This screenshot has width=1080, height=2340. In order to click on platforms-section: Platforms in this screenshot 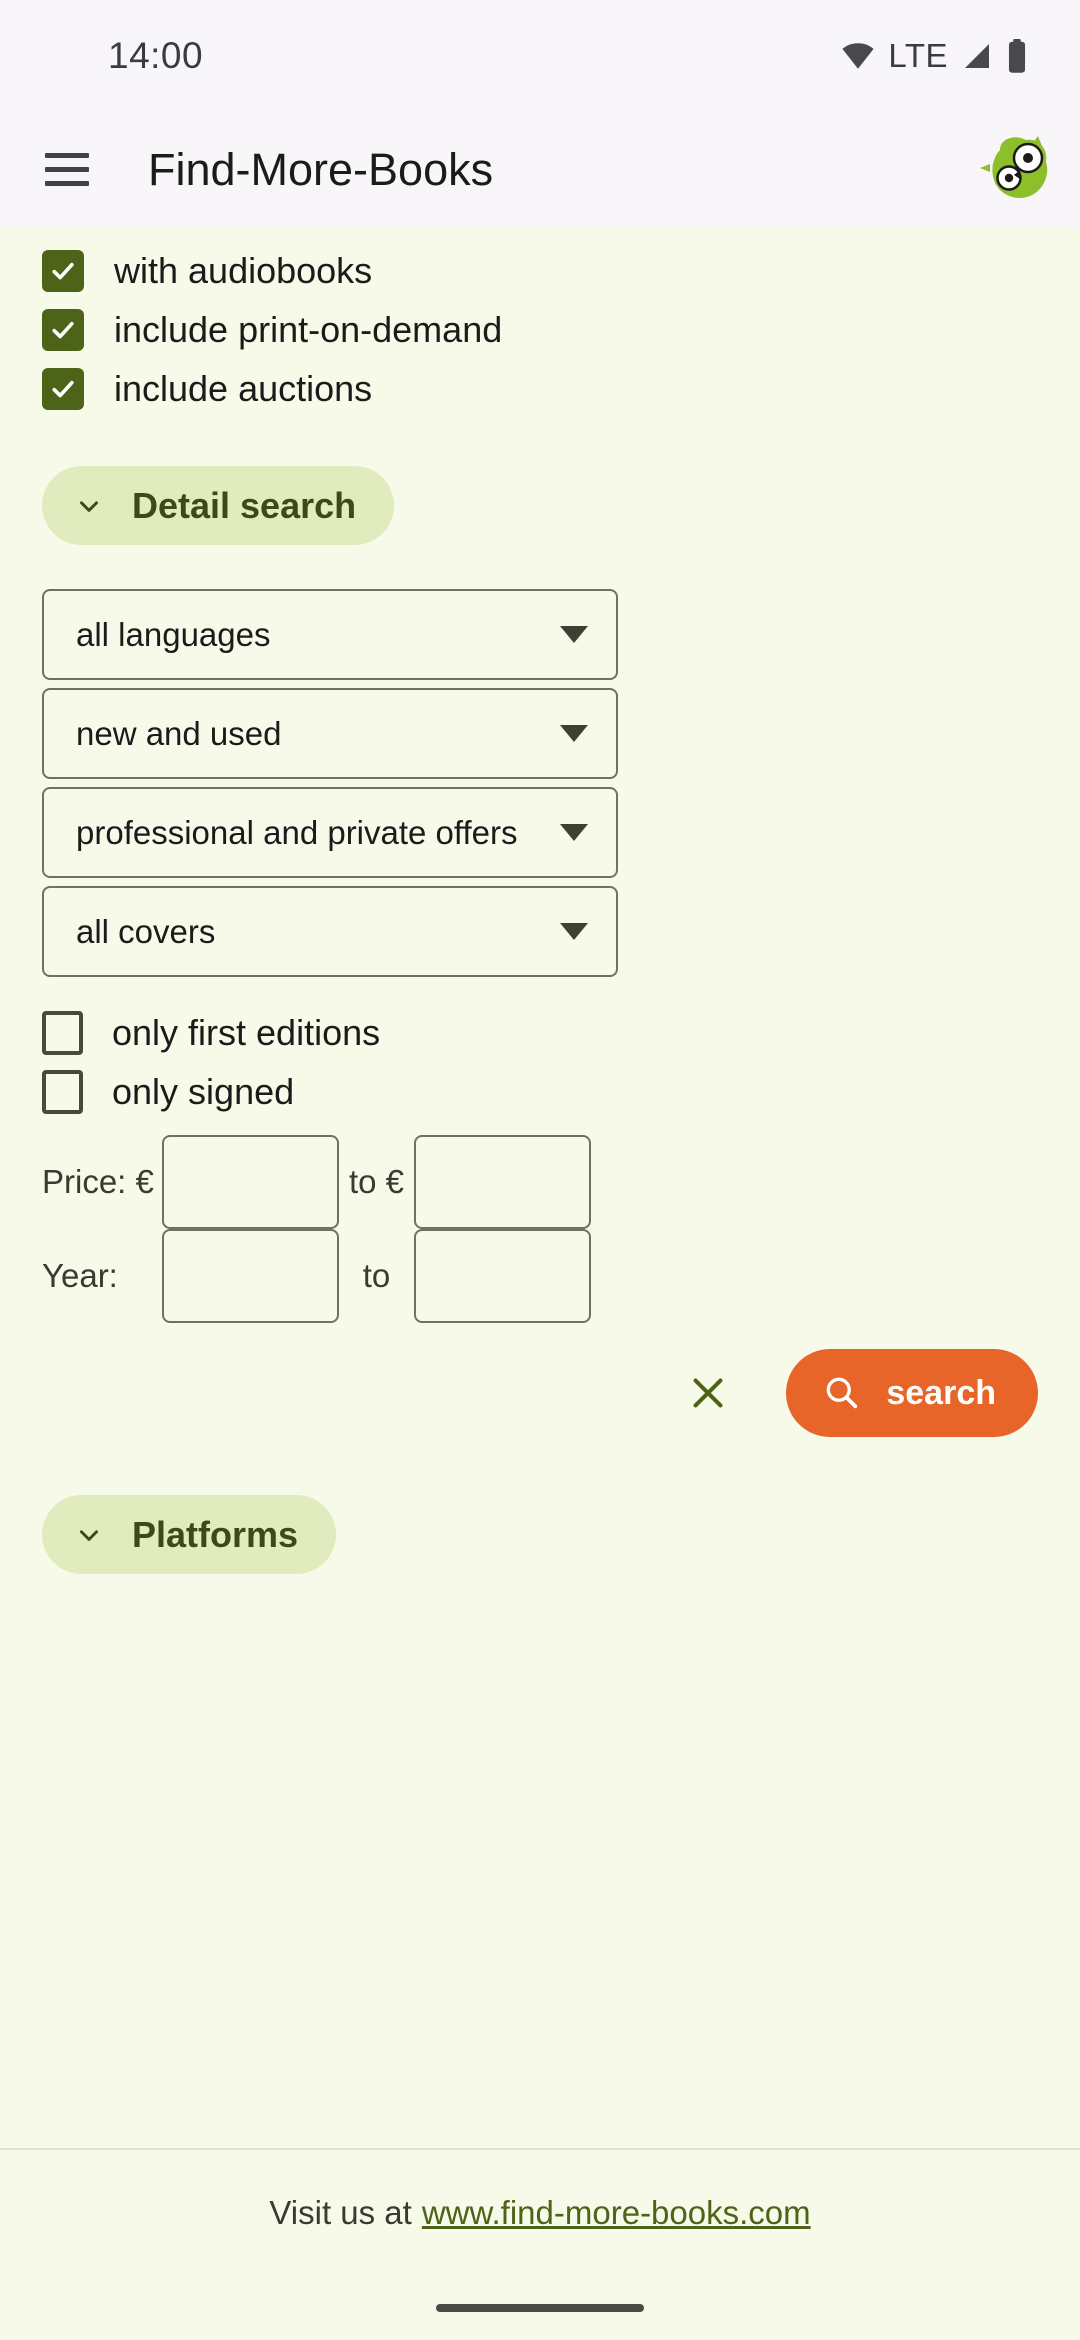, I will do `click(540, 1534)`.